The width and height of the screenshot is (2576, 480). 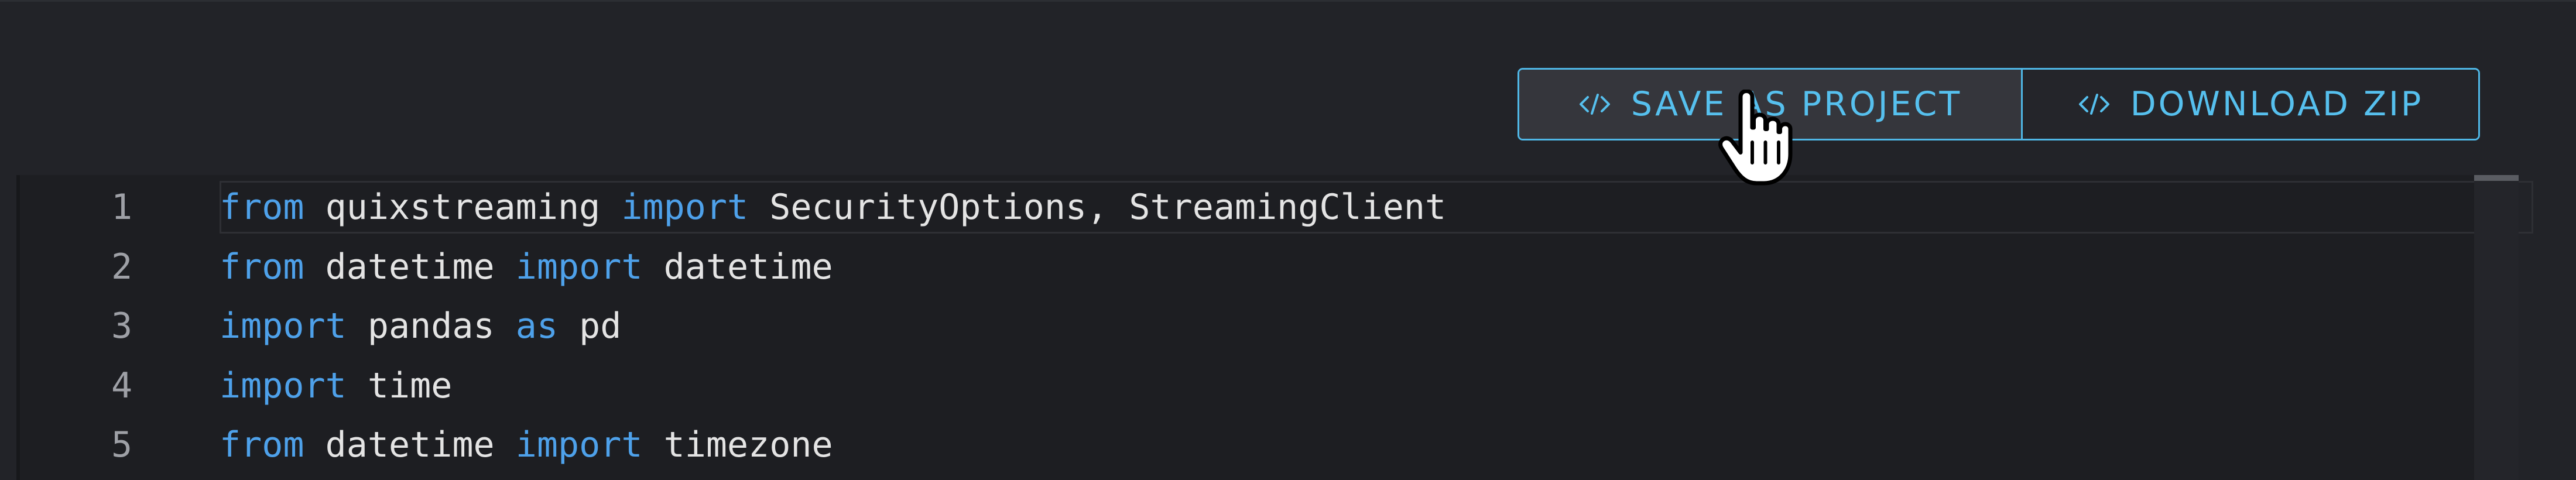 What do you see at coordinates (399, 385) in the screenshot?
I see `code-token: time` at bounding box center [399, 385].